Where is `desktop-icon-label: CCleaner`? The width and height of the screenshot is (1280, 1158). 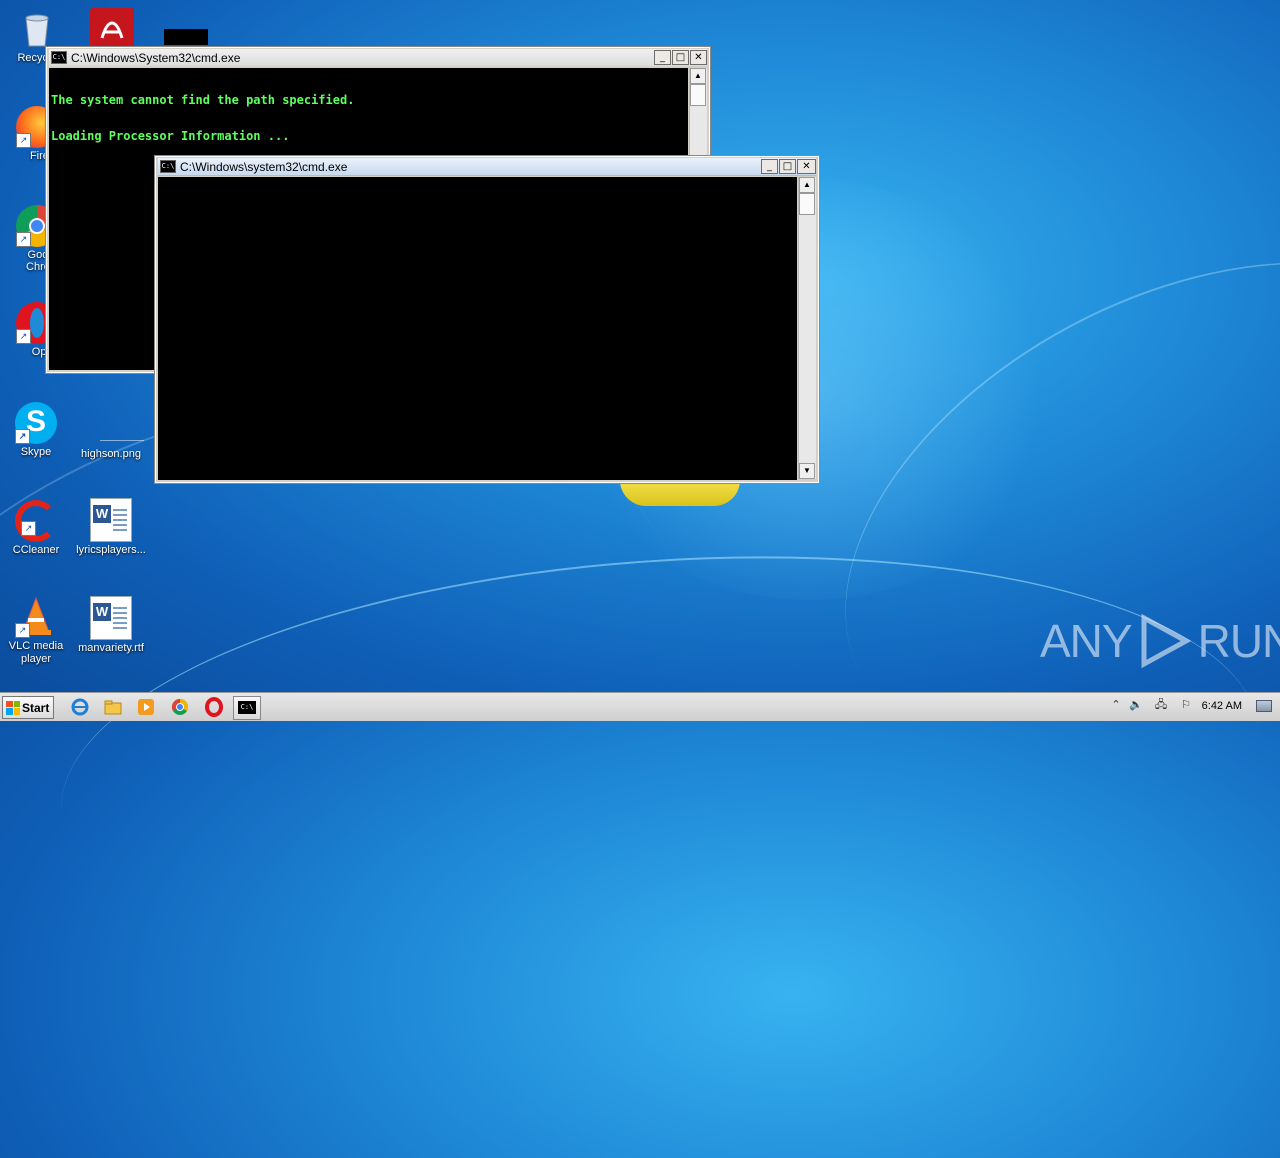 desktop-icon-label: CCleaner is located at coordinates (36, 550).